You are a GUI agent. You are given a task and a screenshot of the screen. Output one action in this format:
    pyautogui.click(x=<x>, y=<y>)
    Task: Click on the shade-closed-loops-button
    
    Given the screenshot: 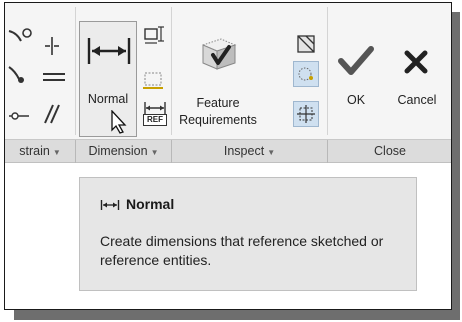 What is the action you would take?
    pyautogui.click(x=306, y=74)
    